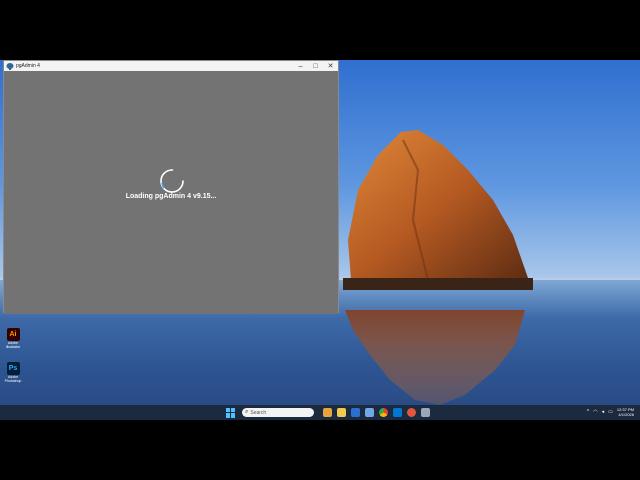 The height and width of the screenshot is (480, 640). What do you see at coordinates (13, 379) in the screenshot?
I see `desktop-icon-label: Adobe Photoshop` at bounding box center [13, 379].